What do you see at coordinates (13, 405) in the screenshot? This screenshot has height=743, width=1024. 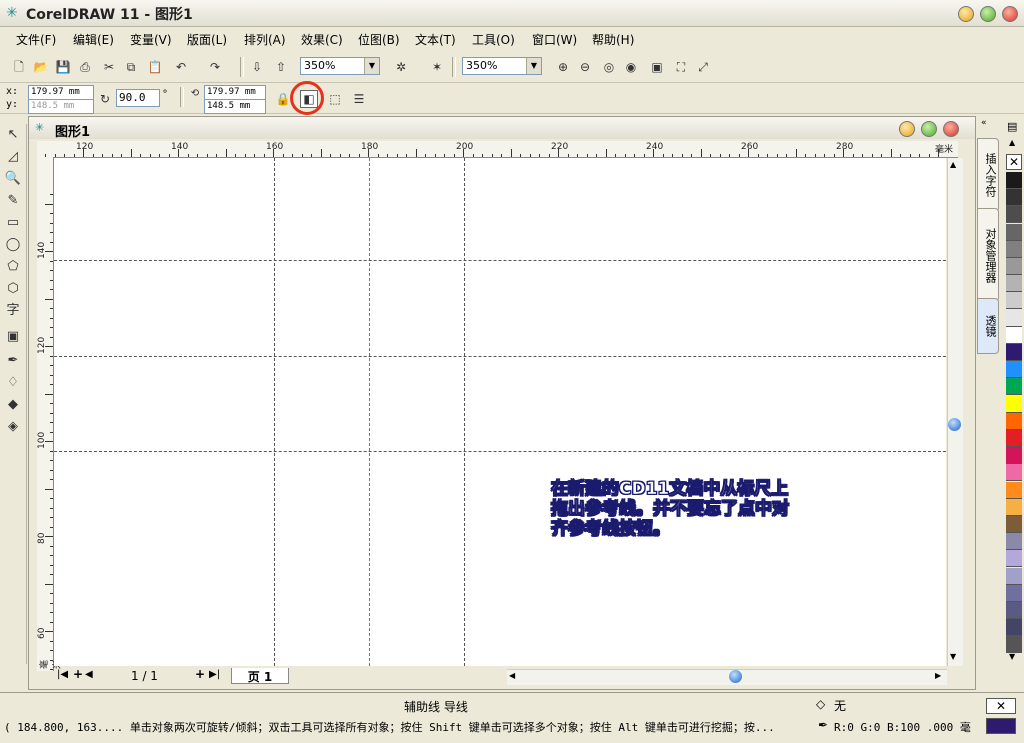 I see `fill-tool-icon: ◆` at bounding box center [13, 405].